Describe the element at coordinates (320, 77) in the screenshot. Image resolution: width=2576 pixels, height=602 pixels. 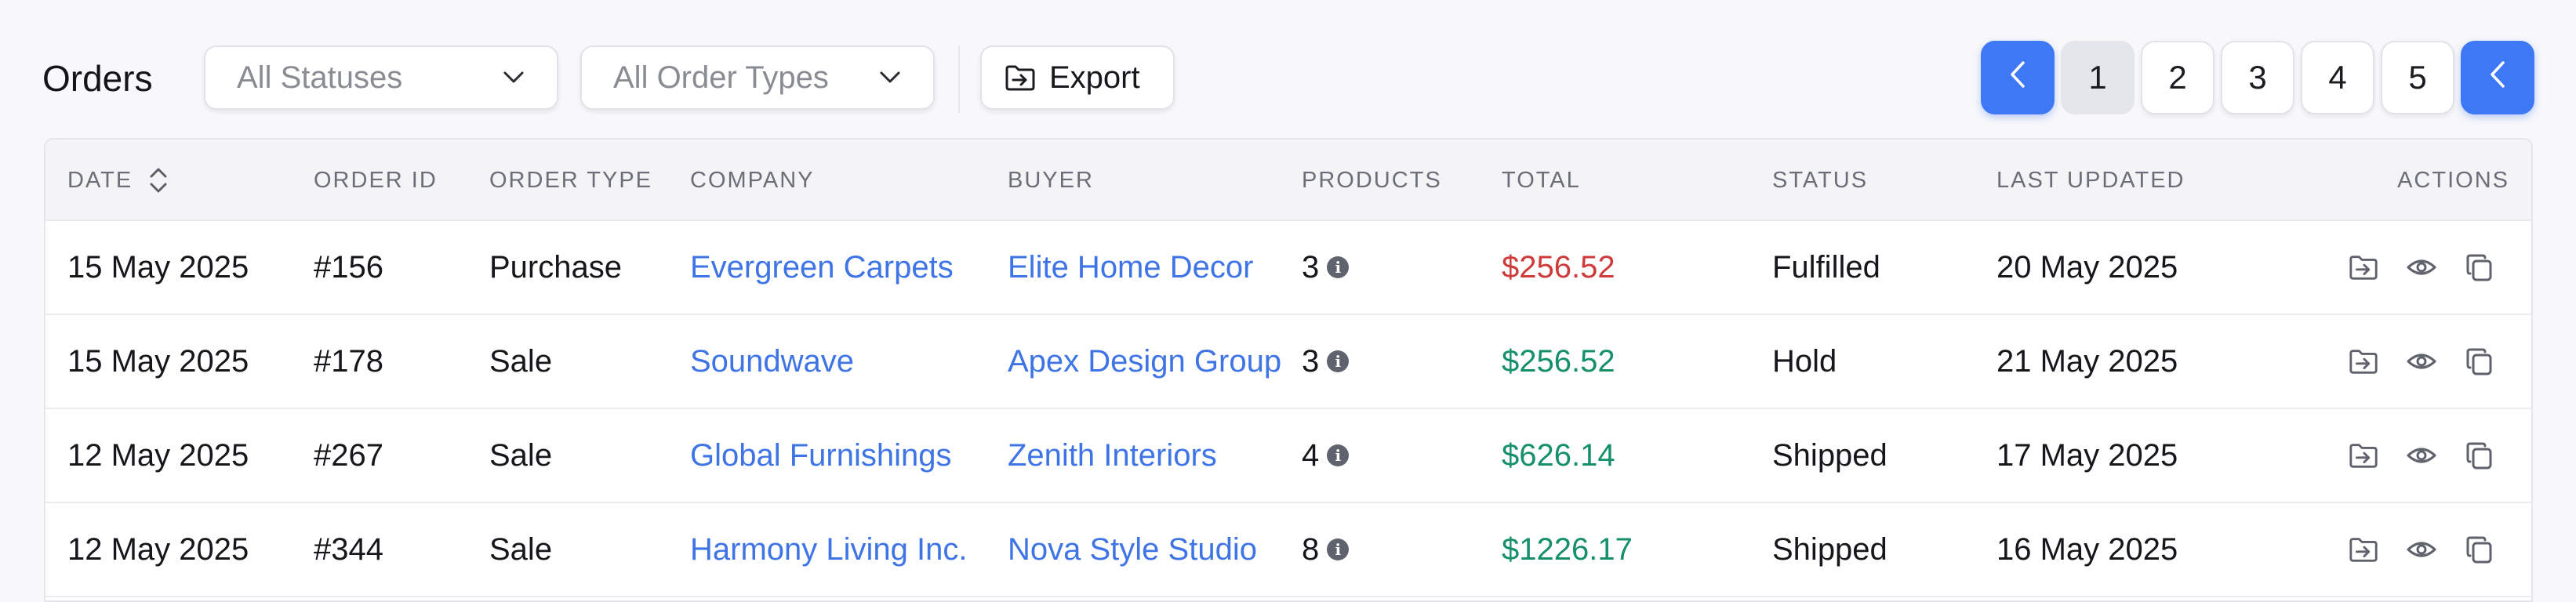
I see `status-filter-value: All Statuses` at that location.